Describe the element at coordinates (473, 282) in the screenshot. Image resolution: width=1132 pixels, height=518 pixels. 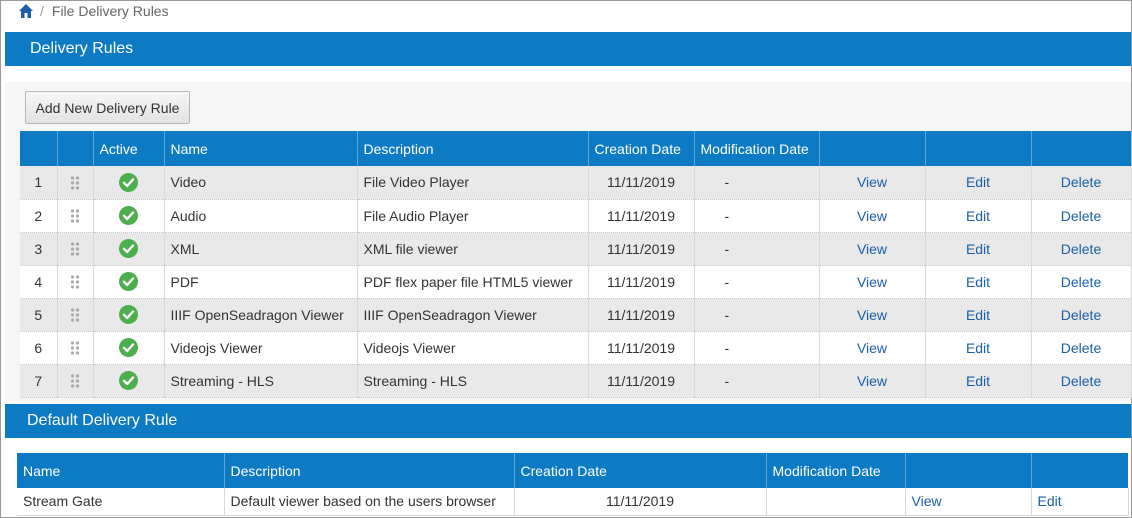
I see `cell-description: PDF flex paper file HTML5 viewer` at that location.